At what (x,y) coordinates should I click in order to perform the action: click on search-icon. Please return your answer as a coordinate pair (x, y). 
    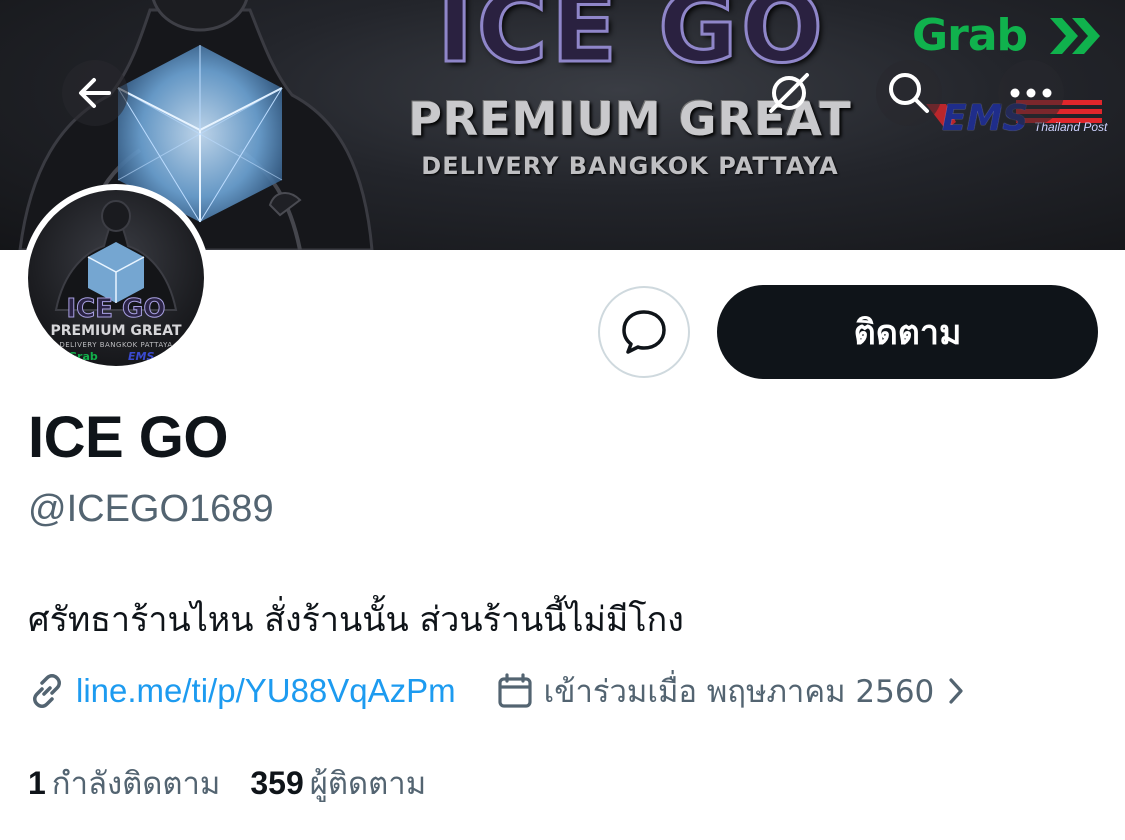
    Looking at the image, I should click on (909, 93).